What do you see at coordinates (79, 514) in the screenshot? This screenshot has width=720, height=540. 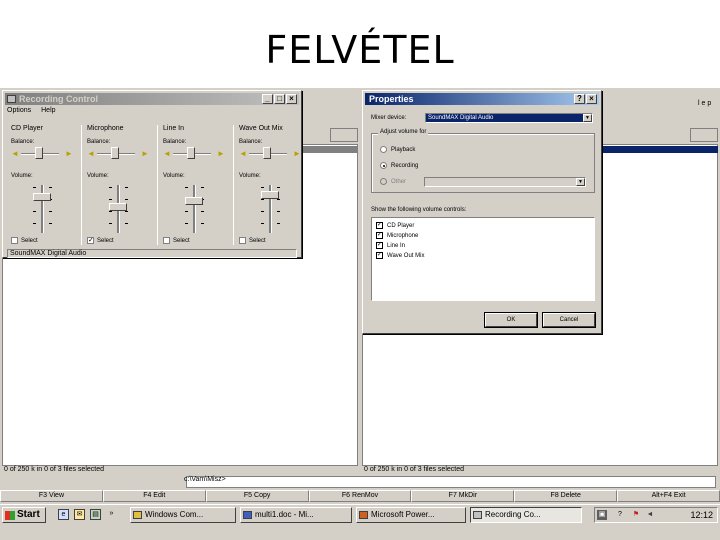 I see `outlook-icon: ✉` at bounding box center [79, 514].